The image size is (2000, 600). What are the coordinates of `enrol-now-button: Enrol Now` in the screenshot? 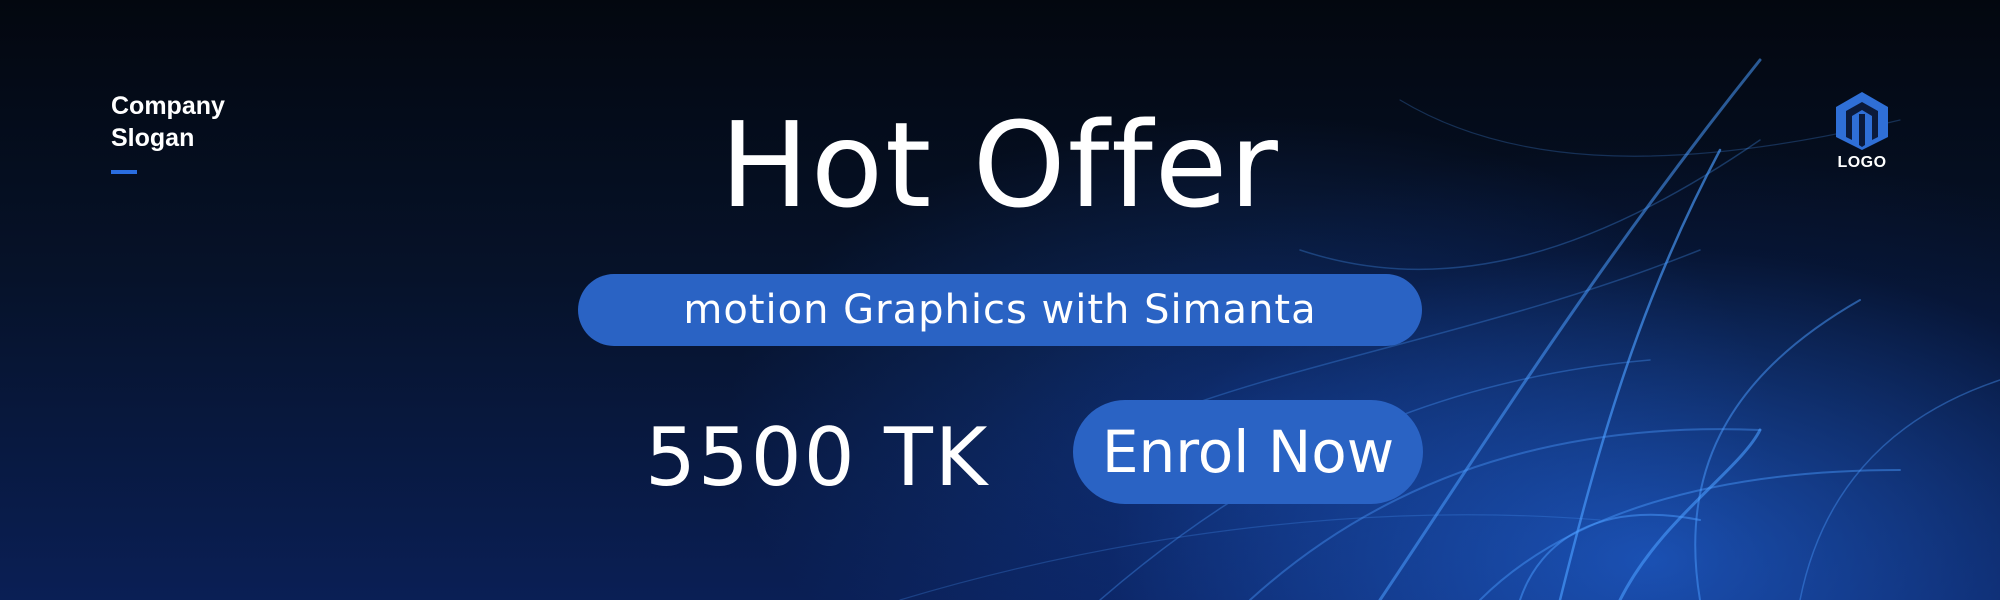 It's located at (1248, 452).